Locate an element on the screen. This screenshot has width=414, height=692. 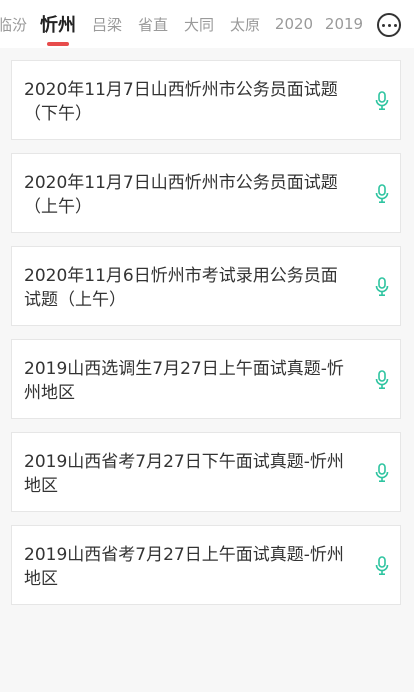
list-item: 2019山西省考7月27日下午面试真题-忻州地区 is located at coordinates (206, 472).